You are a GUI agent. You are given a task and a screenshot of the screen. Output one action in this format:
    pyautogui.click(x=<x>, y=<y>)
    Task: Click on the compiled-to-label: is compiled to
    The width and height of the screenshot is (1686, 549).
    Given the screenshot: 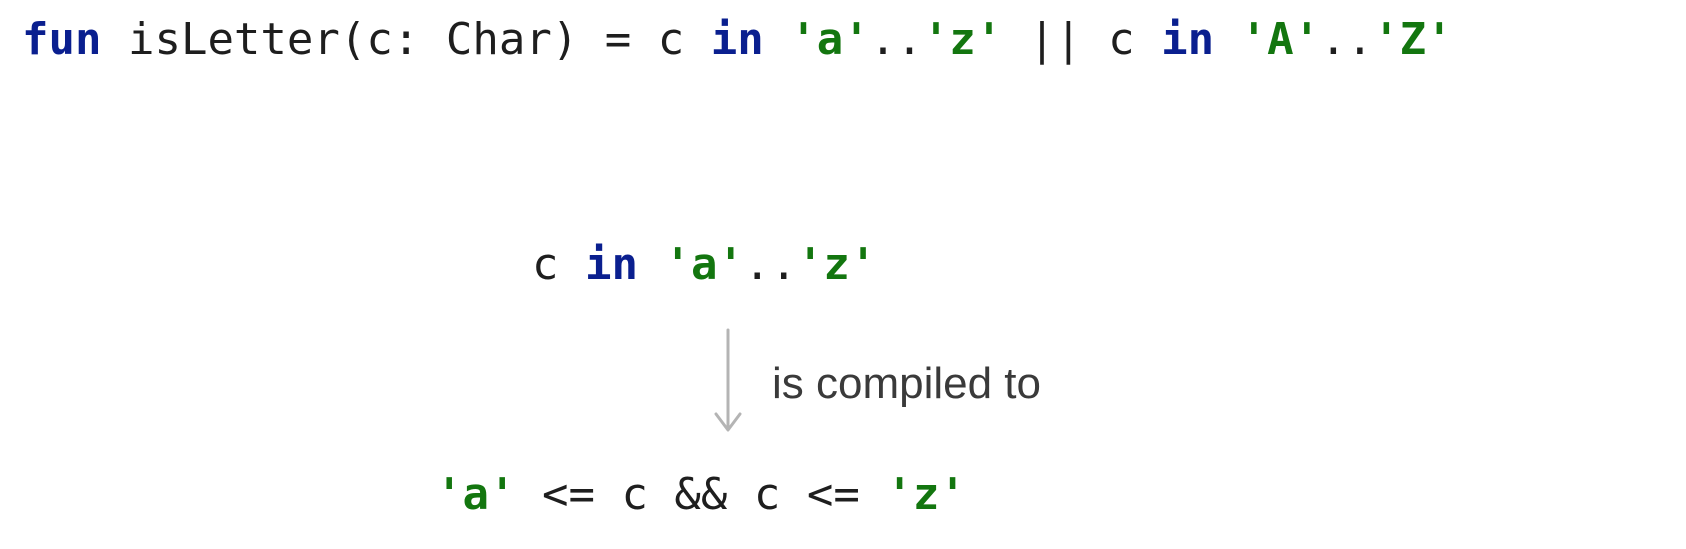 What is the action you would take?
    pyautogui.click(x=907, y=383)
    